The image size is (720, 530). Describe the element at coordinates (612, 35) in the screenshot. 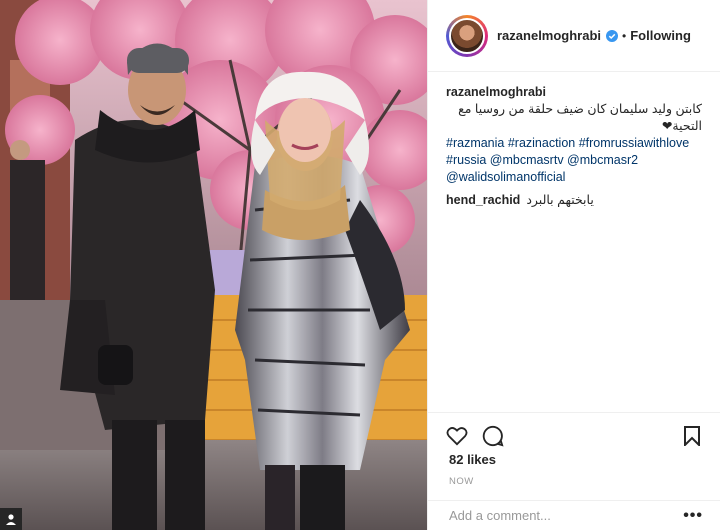

I see `verified-badge-icon` at that location.